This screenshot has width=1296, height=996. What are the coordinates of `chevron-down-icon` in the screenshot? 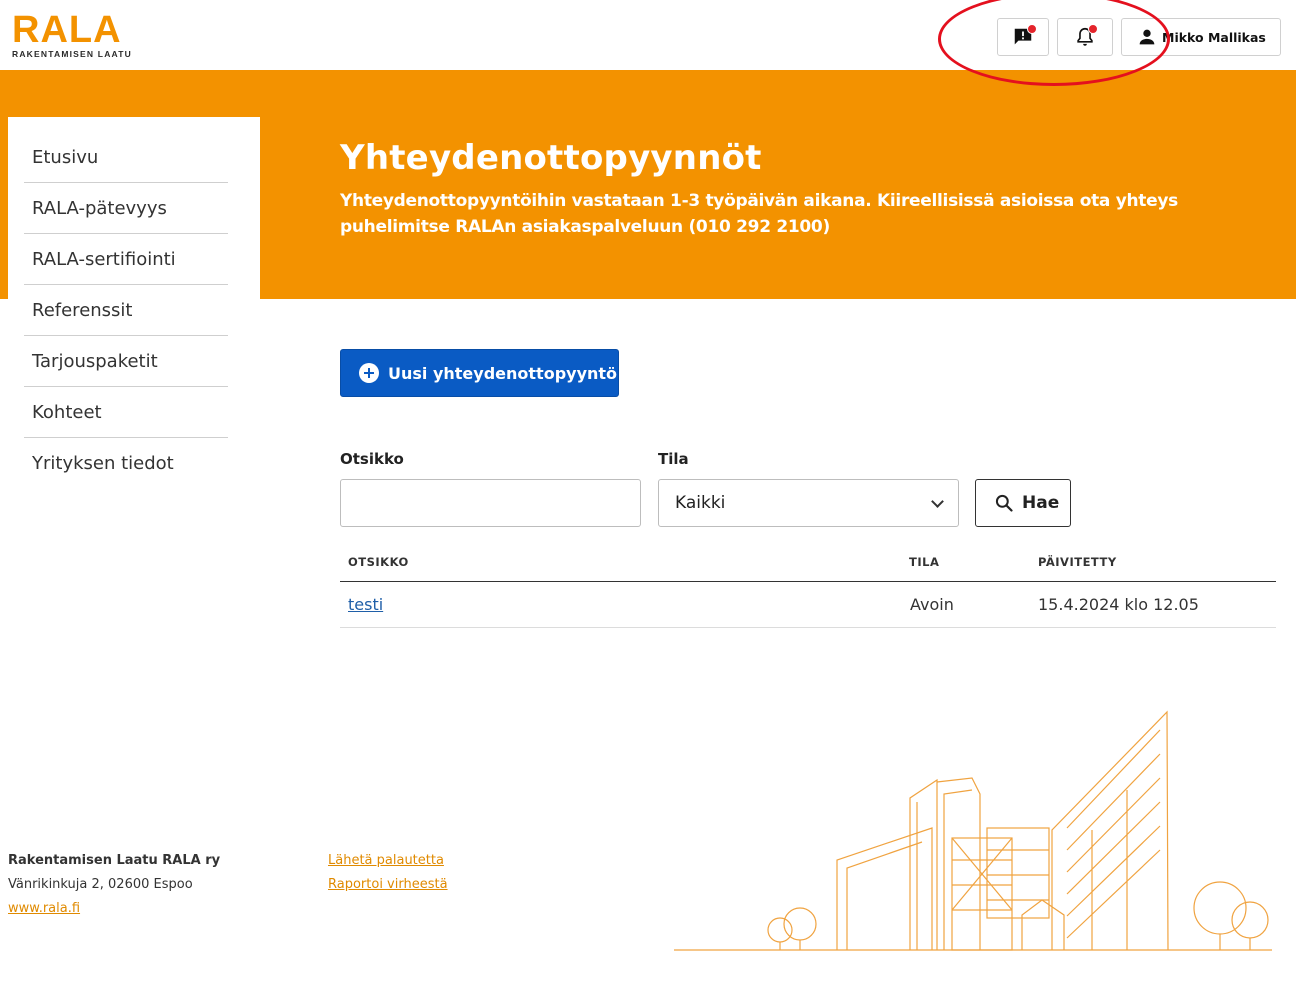 It's located at (937, 501).